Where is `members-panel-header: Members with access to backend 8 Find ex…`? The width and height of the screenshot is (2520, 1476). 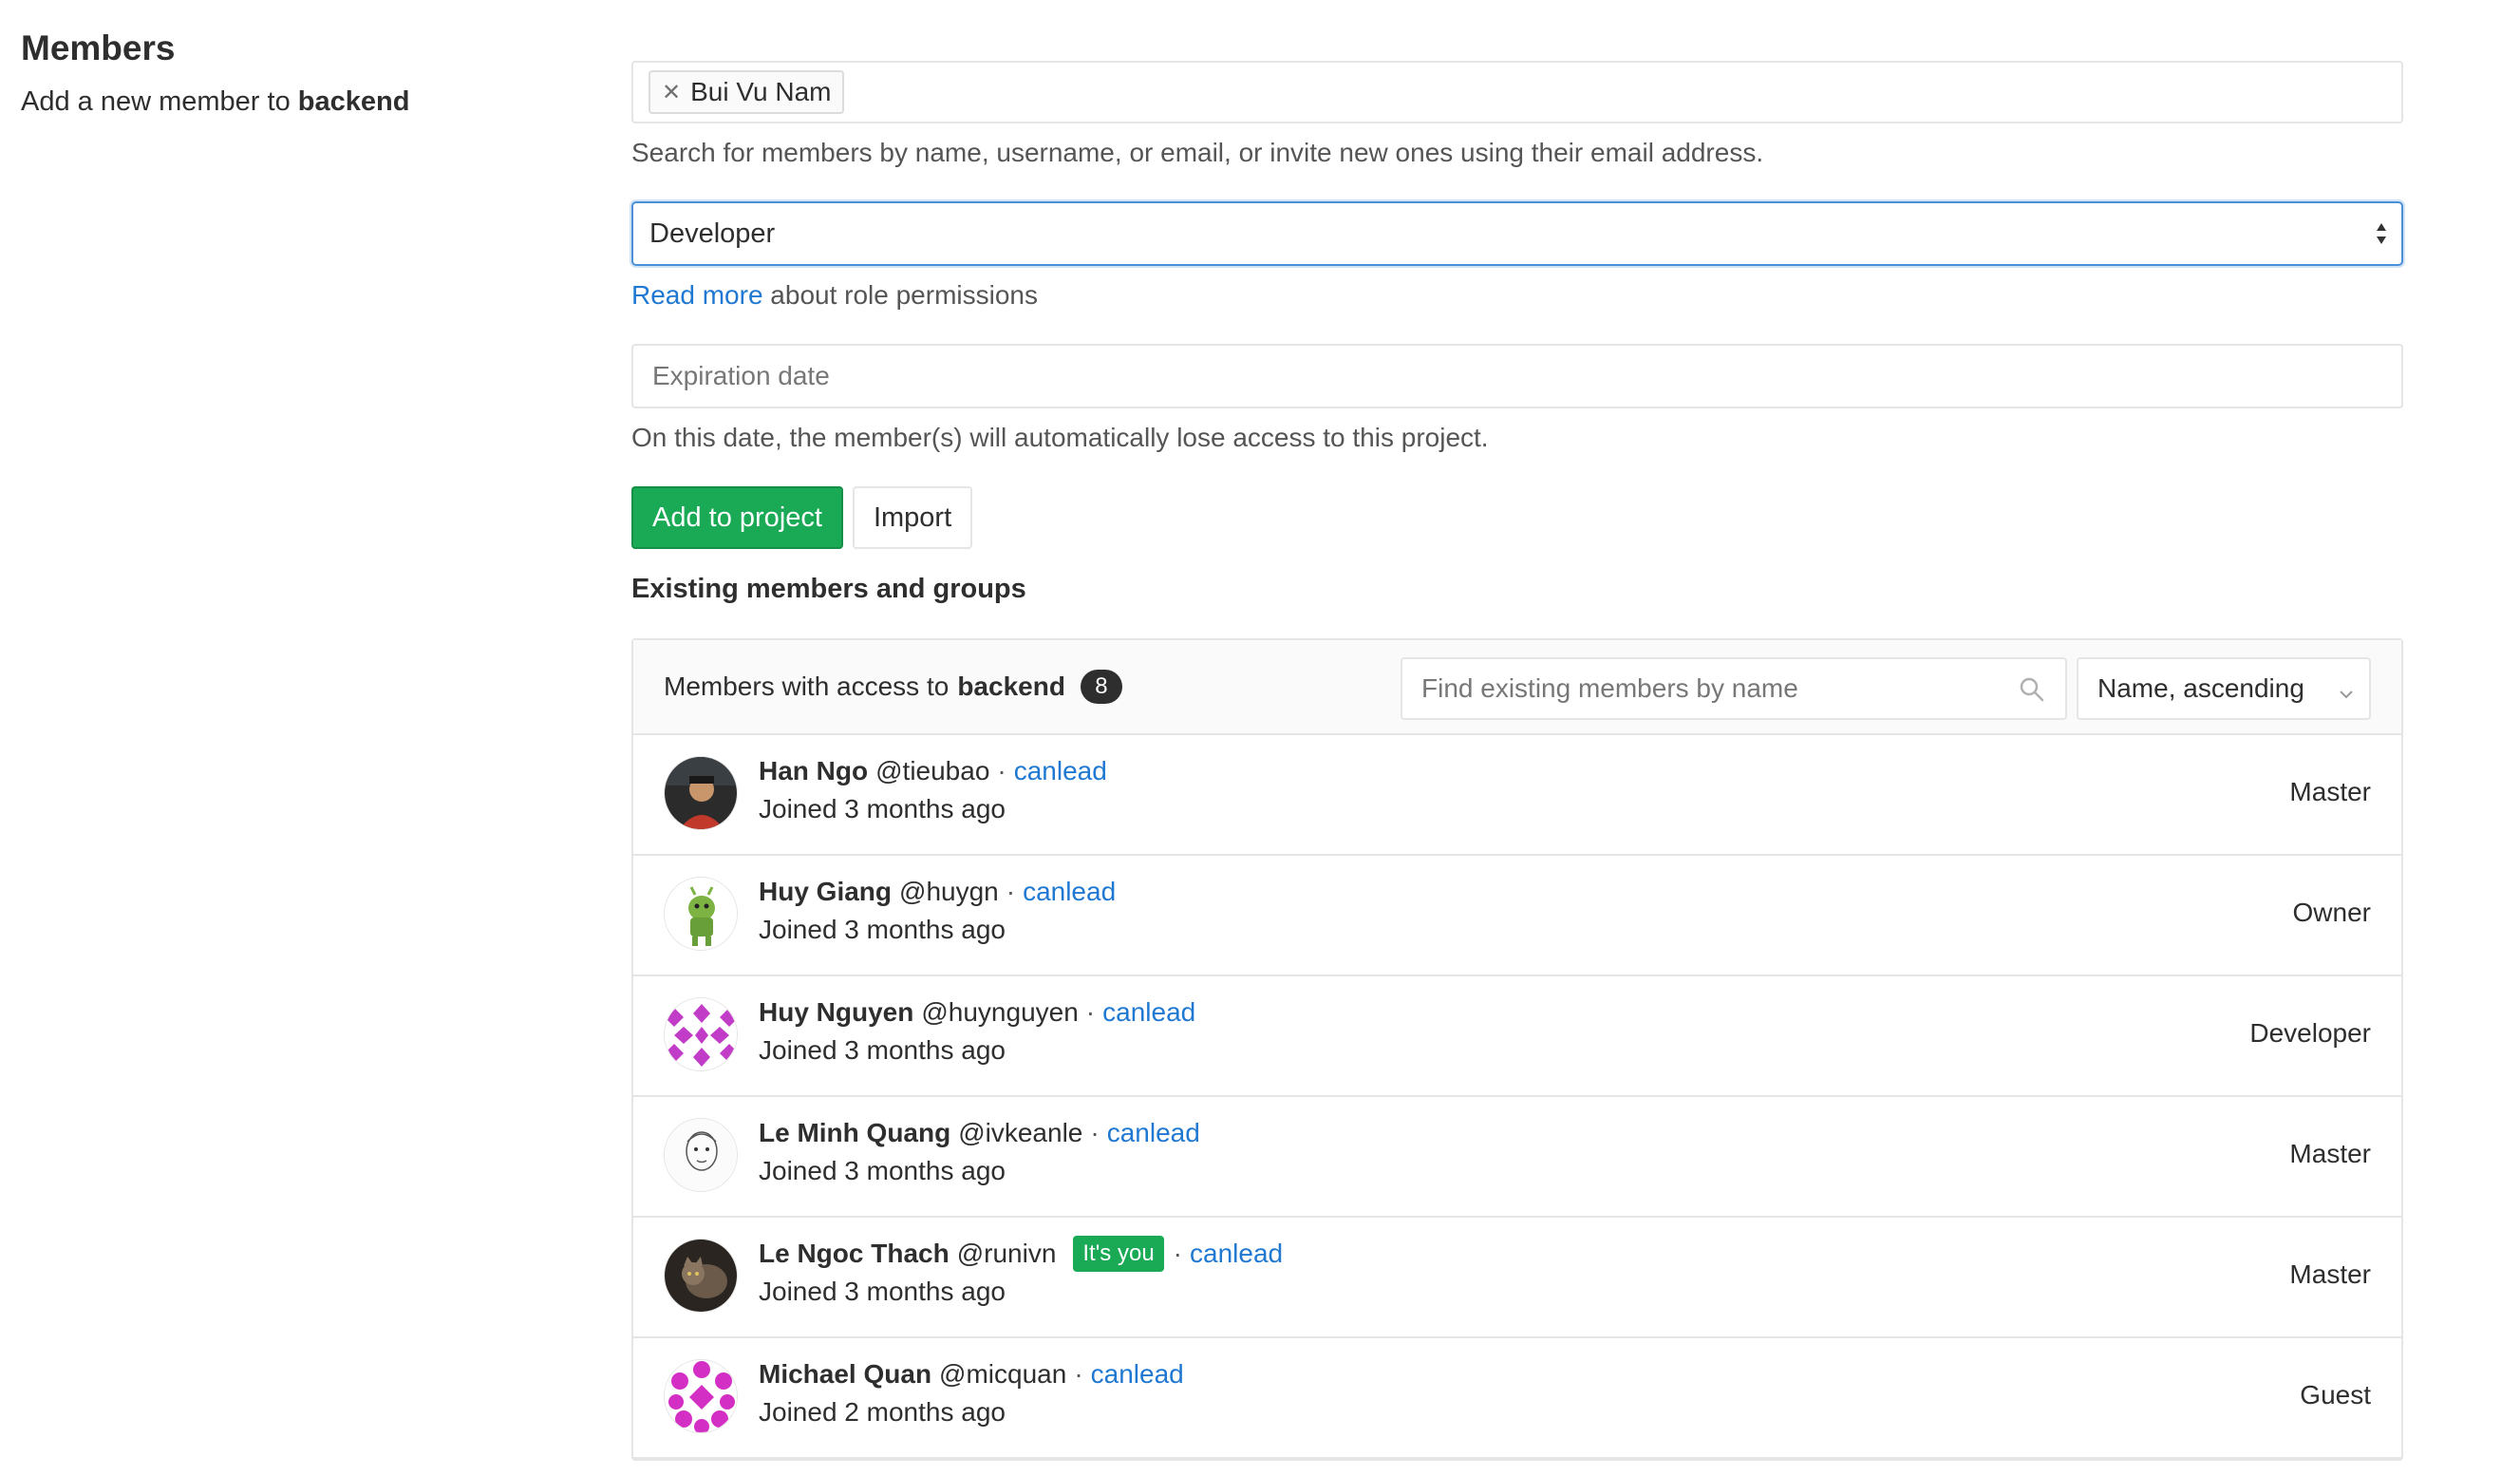 members-panel-header: Members with access to backend 8 Find ex… is located at coordinates (1517, 687).